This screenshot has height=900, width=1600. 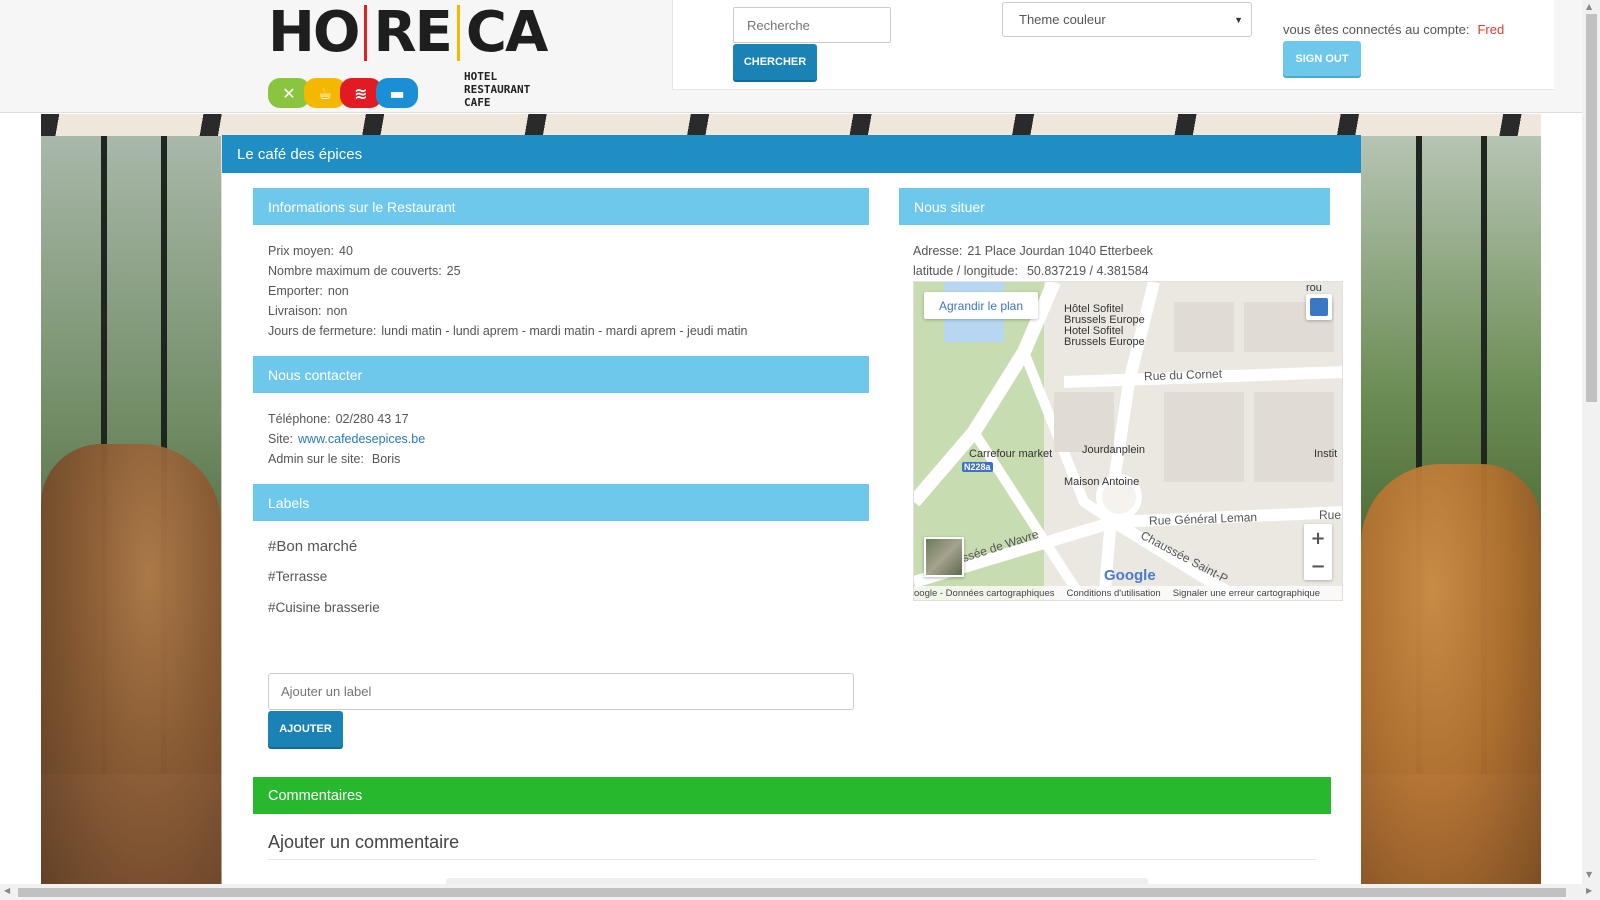 I want to click on add-comment-title: Ajouter un commentaire, so click(x=364, y=842).